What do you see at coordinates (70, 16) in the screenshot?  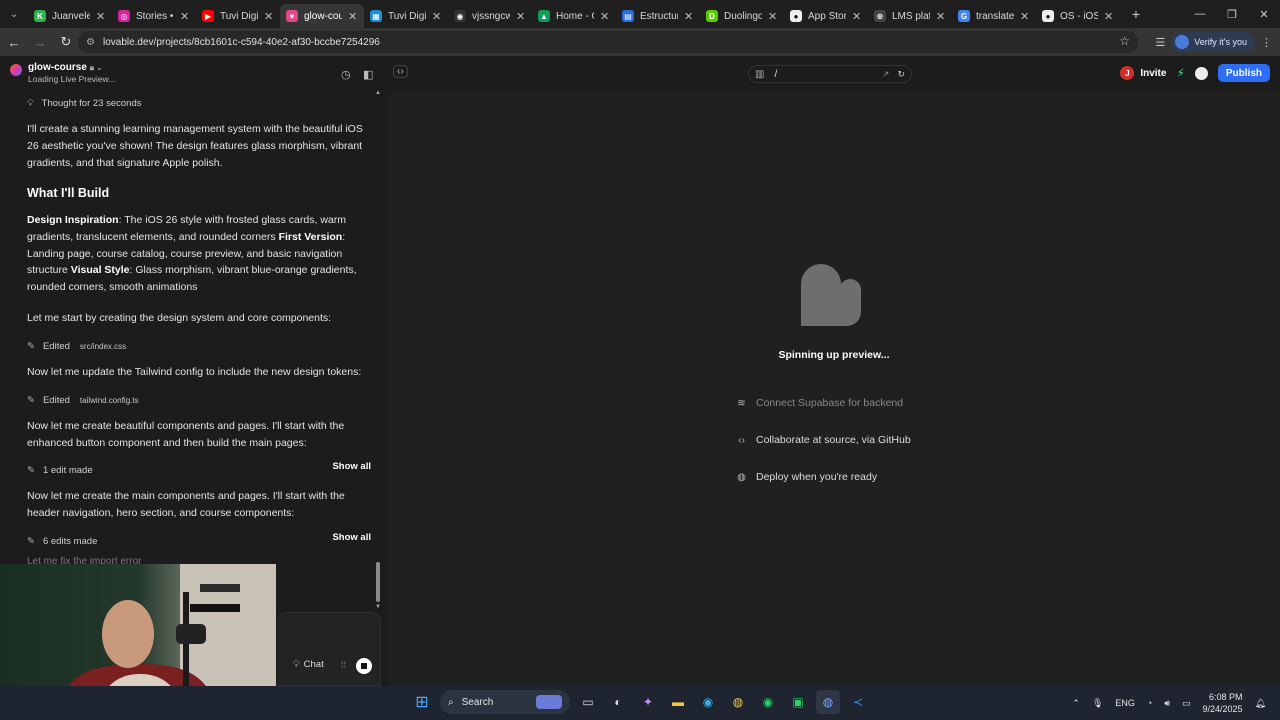 I see `browser-tab: K Juanvelez ✕` at bounding box center [70, 16].